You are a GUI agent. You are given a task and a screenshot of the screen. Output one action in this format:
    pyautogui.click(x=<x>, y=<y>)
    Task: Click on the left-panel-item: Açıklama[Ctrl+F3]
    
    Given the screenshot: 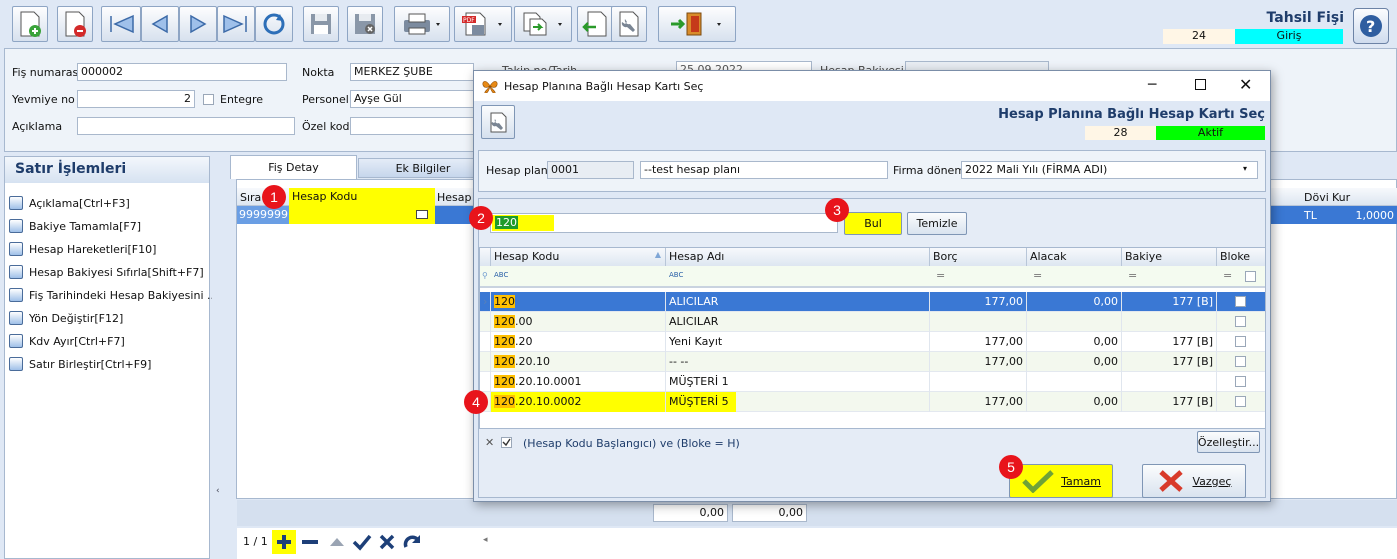 What is the action you would take?
    pyautogui.click(x=69, y=203)
    